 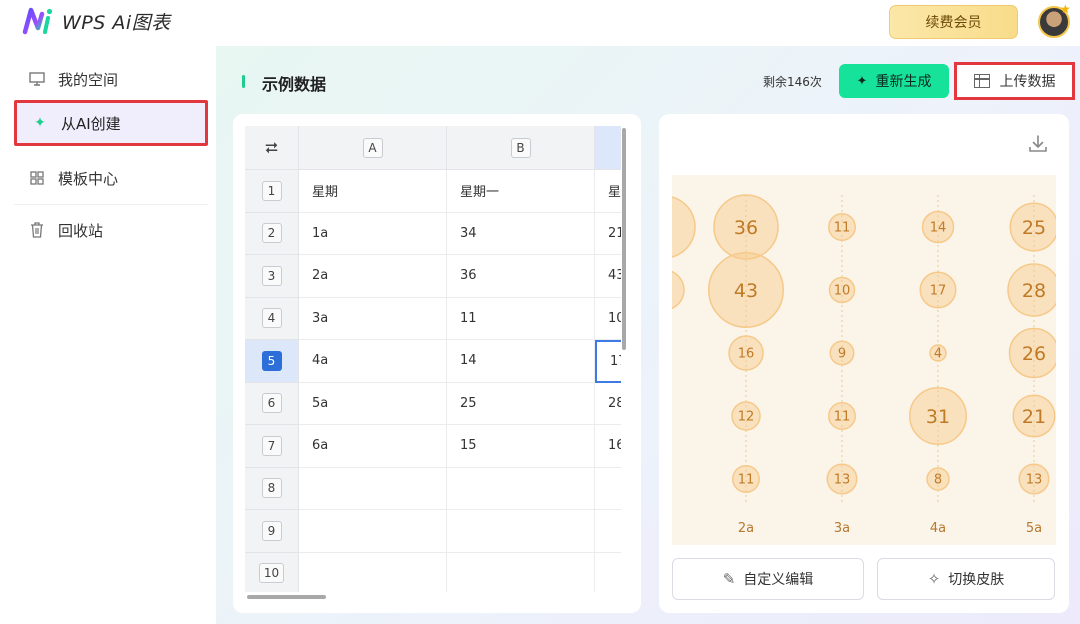 What do you see at coordinates (521, 276) in the screenshot?
I see `table-cell: 36` at bounding box center [521, 276].